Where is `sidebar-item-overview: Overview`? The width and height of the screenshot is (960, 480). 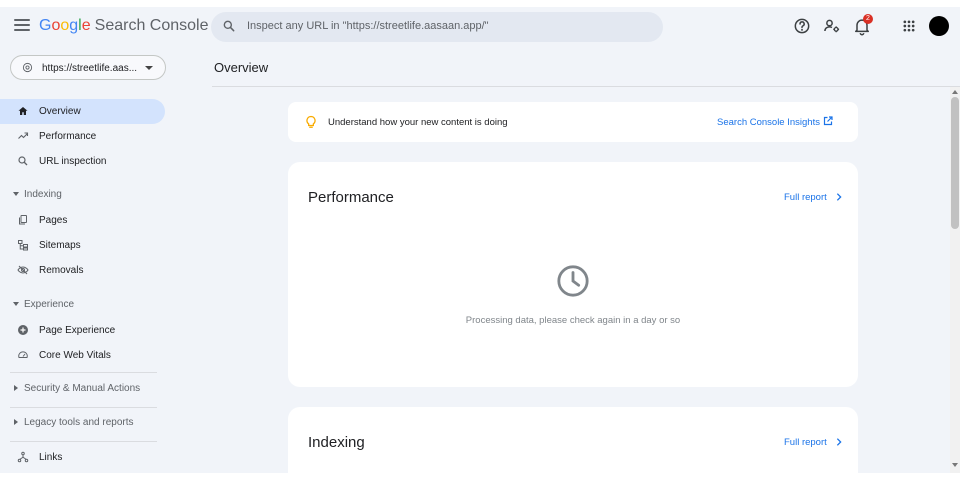 sidebar-item-overview: Overview is located at coordinates (82, 111).